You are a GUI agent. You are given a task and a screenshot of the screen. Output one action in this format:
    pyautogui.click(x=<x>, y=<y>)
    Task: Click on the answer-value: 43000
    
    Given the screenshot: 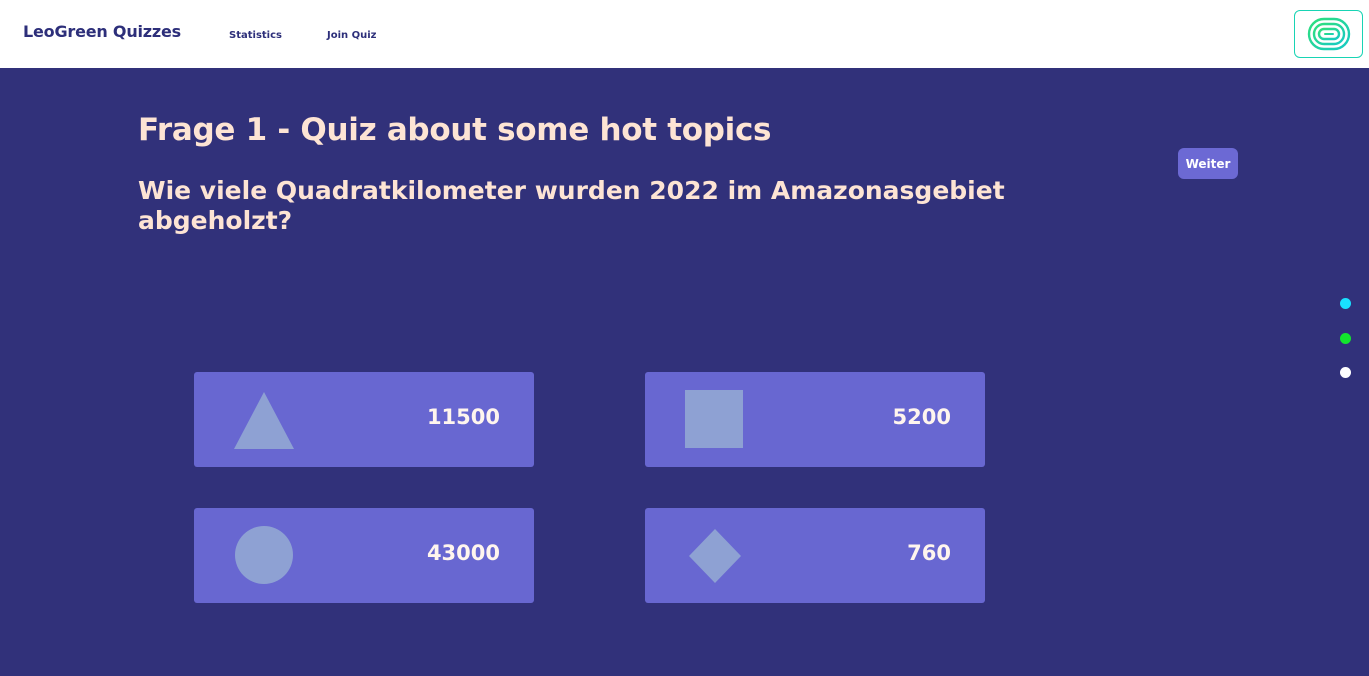 What is the action you would take?
    pyautogui.click(x=463, y=553)
    